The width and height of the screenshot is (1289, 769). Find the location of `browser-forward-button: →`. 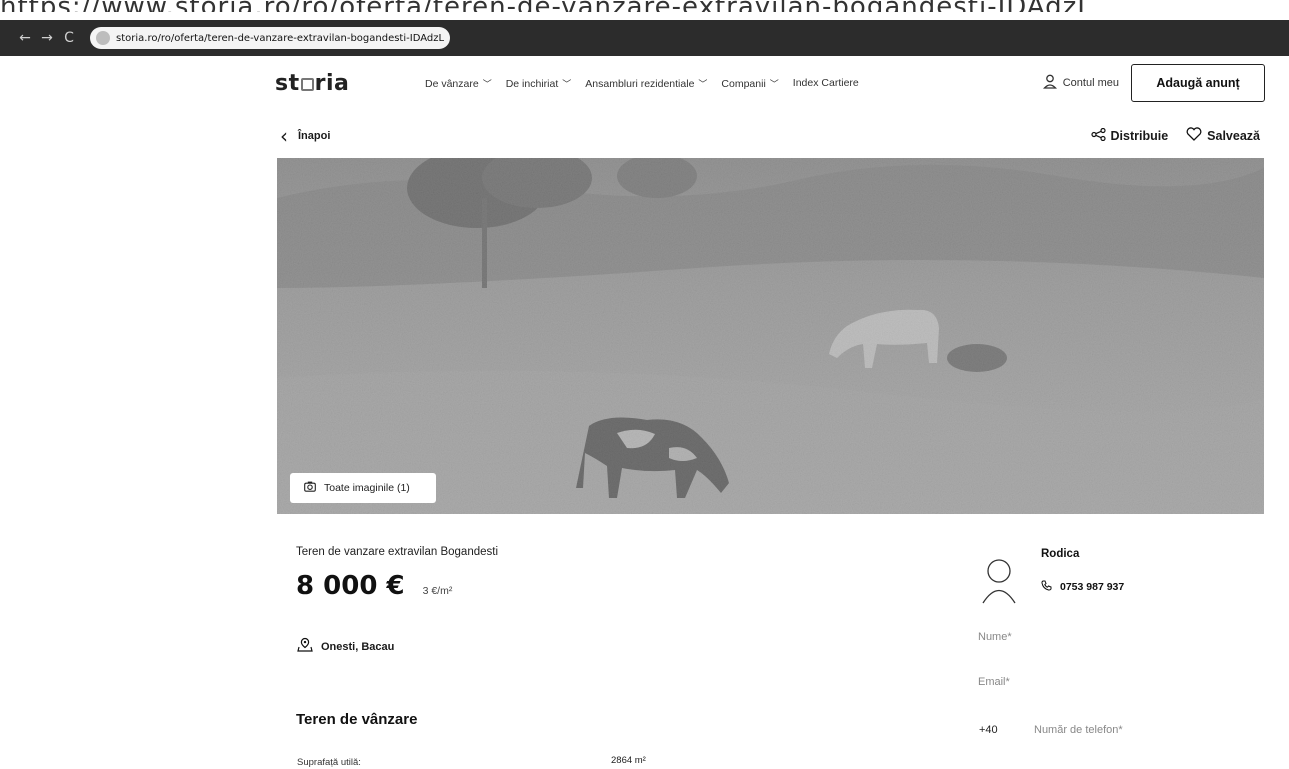

browser-forward-button: → is located at coordinates (47, 38).